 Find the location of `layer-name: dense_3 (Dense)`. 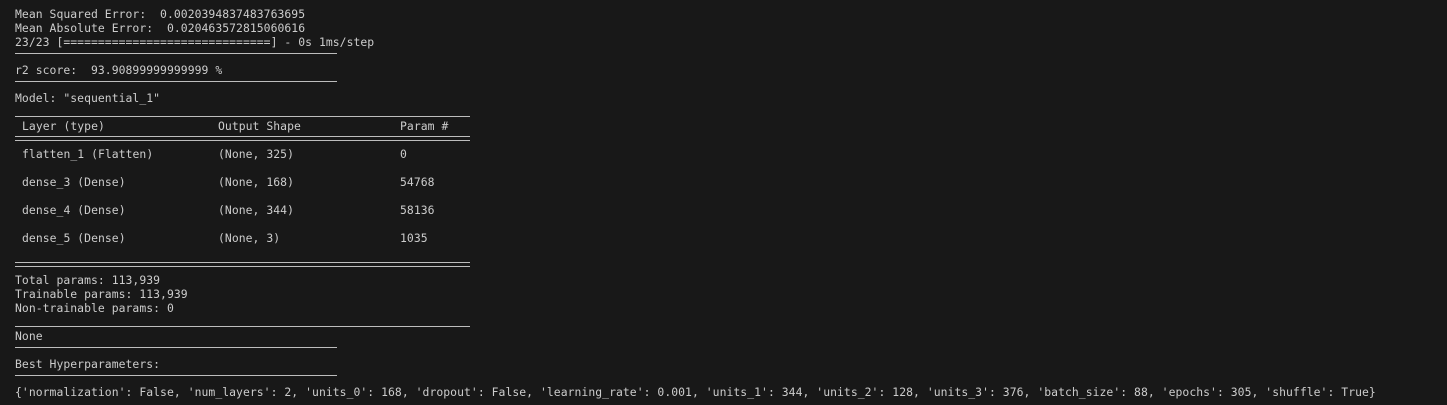

layer-name: dense_3 (Dense) is located at coordinates (74, 182).